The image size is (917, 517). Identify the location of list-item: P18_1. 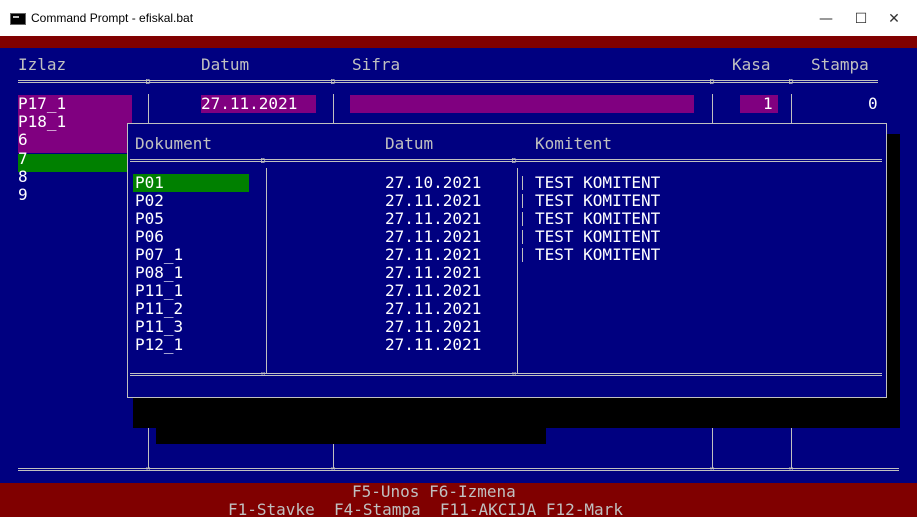
(42, 122).